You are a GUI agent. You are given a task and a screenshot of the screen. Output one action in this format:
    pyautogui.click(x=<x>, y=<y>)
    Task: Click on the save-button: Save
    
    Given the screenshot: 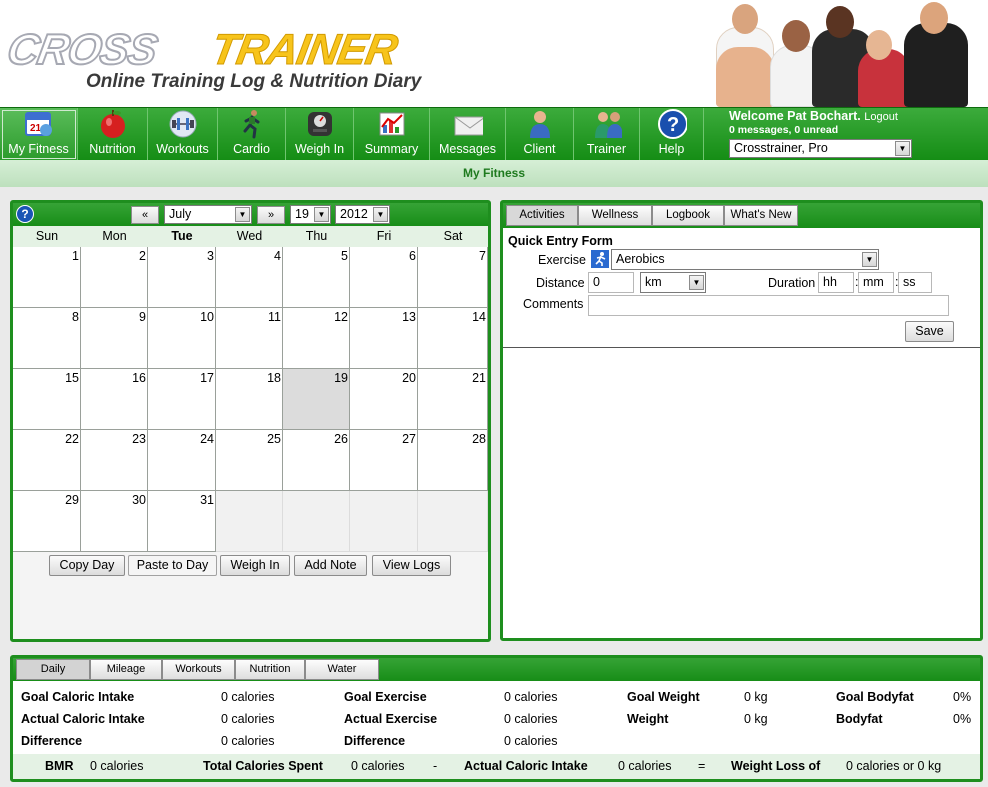 What is the action you would take?
    pyautogui.click(x=929, y=331)
    